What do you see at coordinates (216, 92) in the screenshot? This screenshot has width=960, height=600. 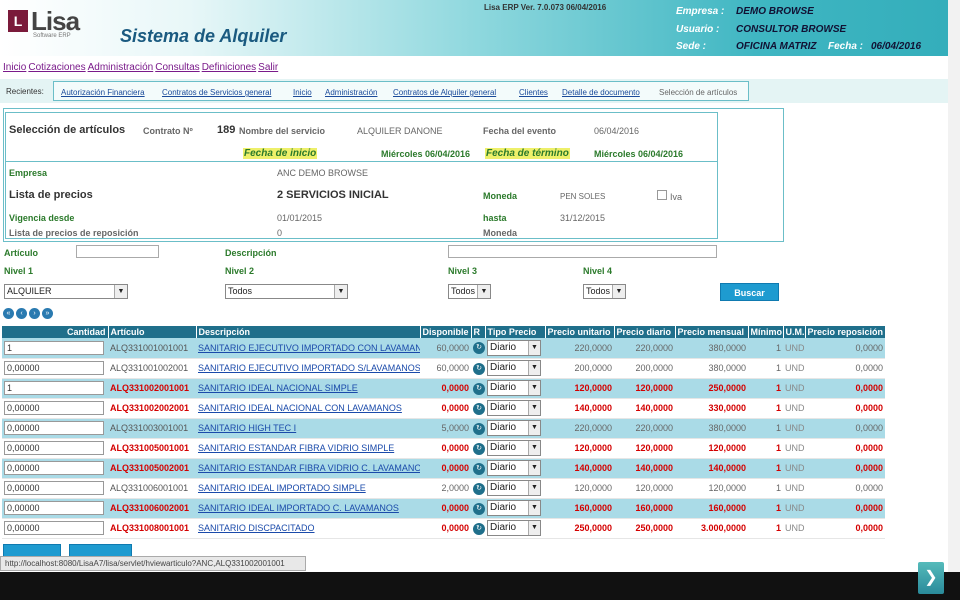 I see `recent-link: Contratos de Servicios general` at bounding box center [216, 92].